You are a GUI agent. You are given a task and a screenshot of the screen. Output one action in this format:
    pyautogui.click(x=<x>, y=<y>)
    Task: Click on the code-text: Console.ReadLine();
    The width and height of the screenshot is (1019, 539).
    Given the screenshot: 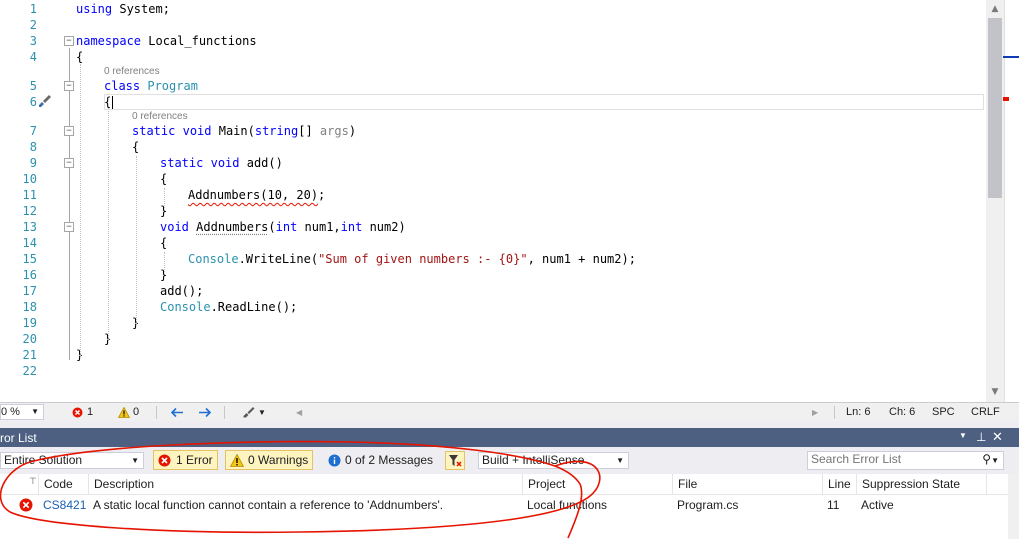 What is the action you would take?
    pyautogui.click(x=228, y=307)
    